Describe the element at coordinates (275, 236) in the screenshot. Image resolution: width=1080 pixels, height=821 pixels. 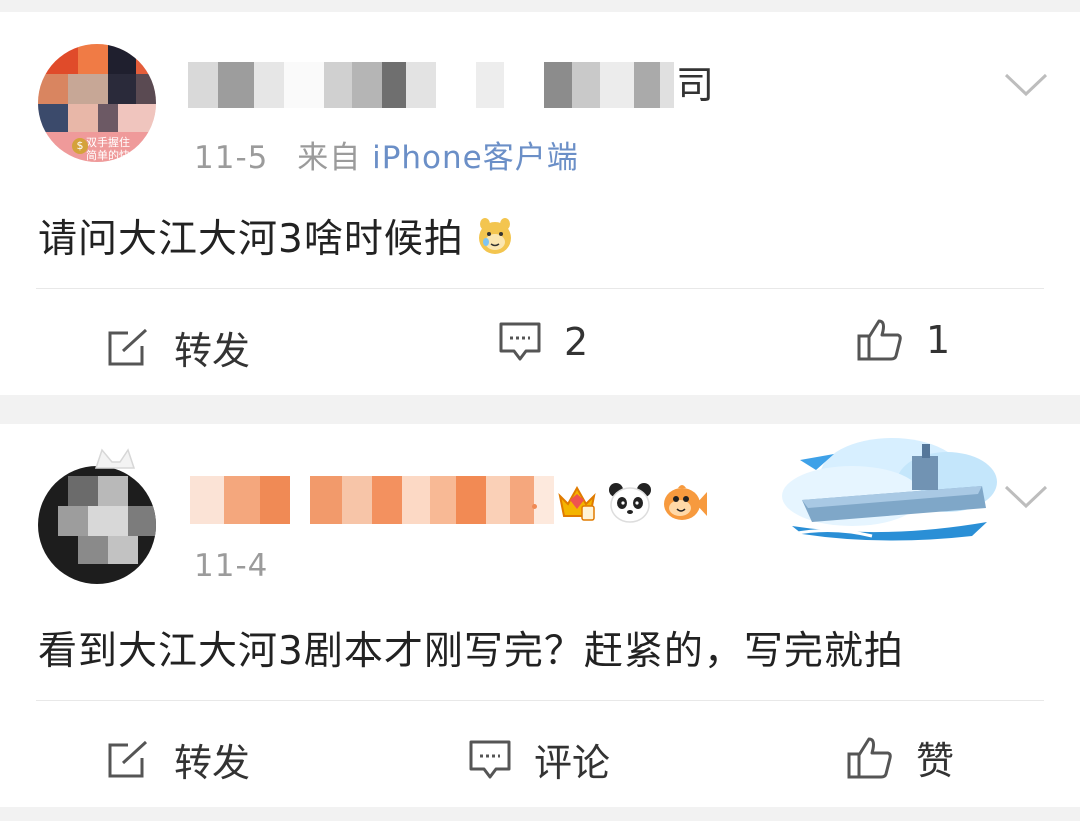
I see `post-content: 请问大江大河3啥时候拍` at that location.